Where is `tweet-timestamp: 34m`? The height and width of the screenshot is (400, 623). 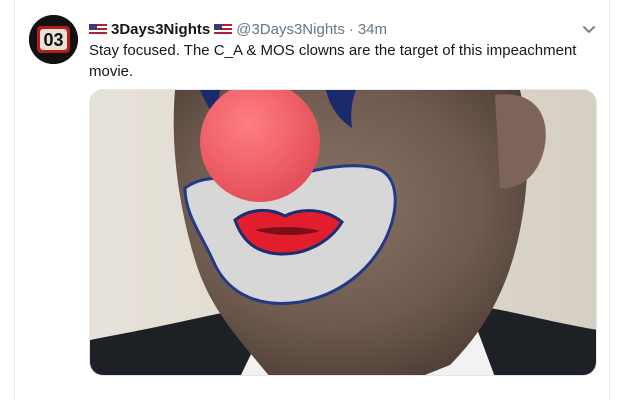 tweet-timestamp: 34m is located at coordinates (372, 29).